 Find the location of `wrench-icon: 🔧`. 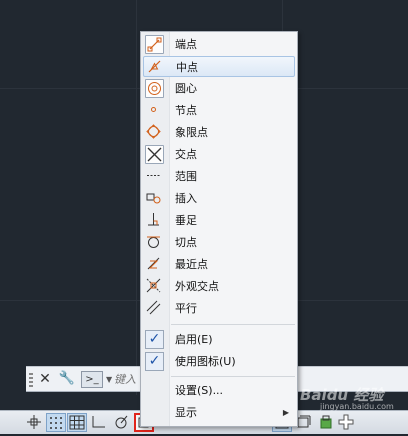

wrench-icon: 🔧 is located at coordinates (67, 379).